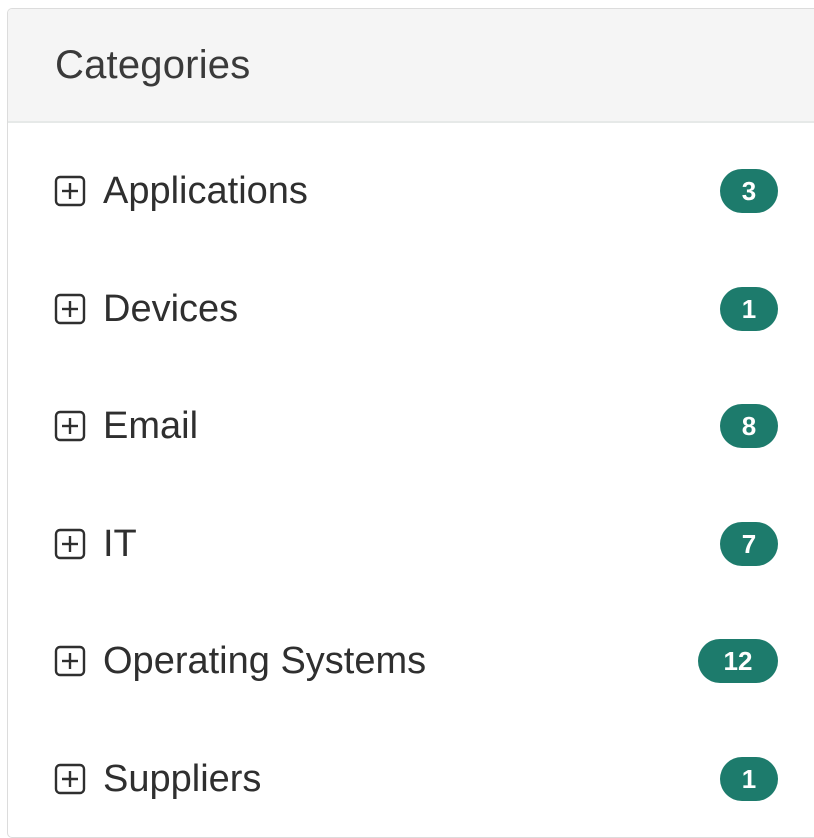  I want to click on category-item-applications: Applications 3, so click(411, 191).